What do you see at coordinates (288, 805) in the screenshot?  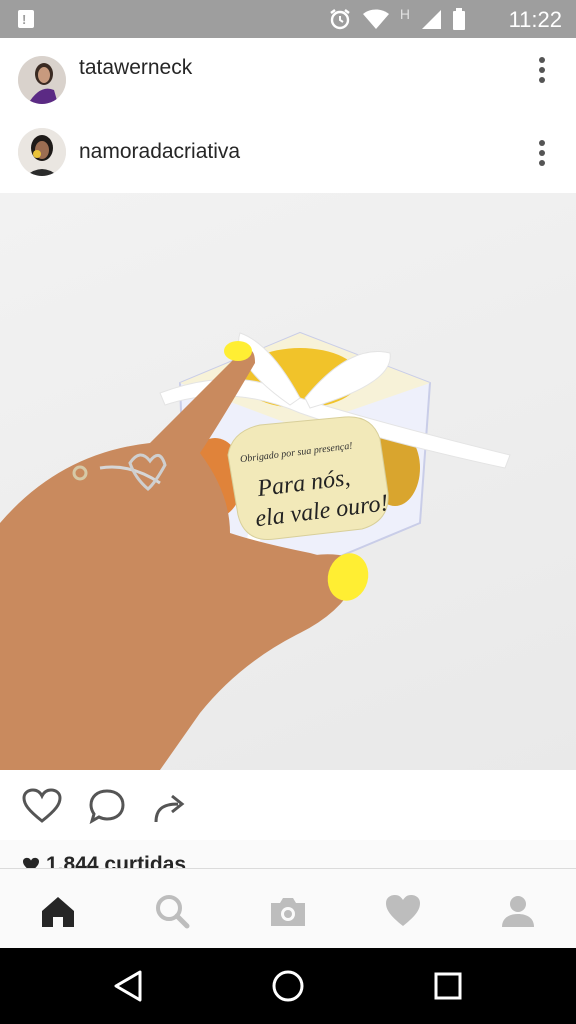 I see `post-actions` at bounding box center [288, 805].